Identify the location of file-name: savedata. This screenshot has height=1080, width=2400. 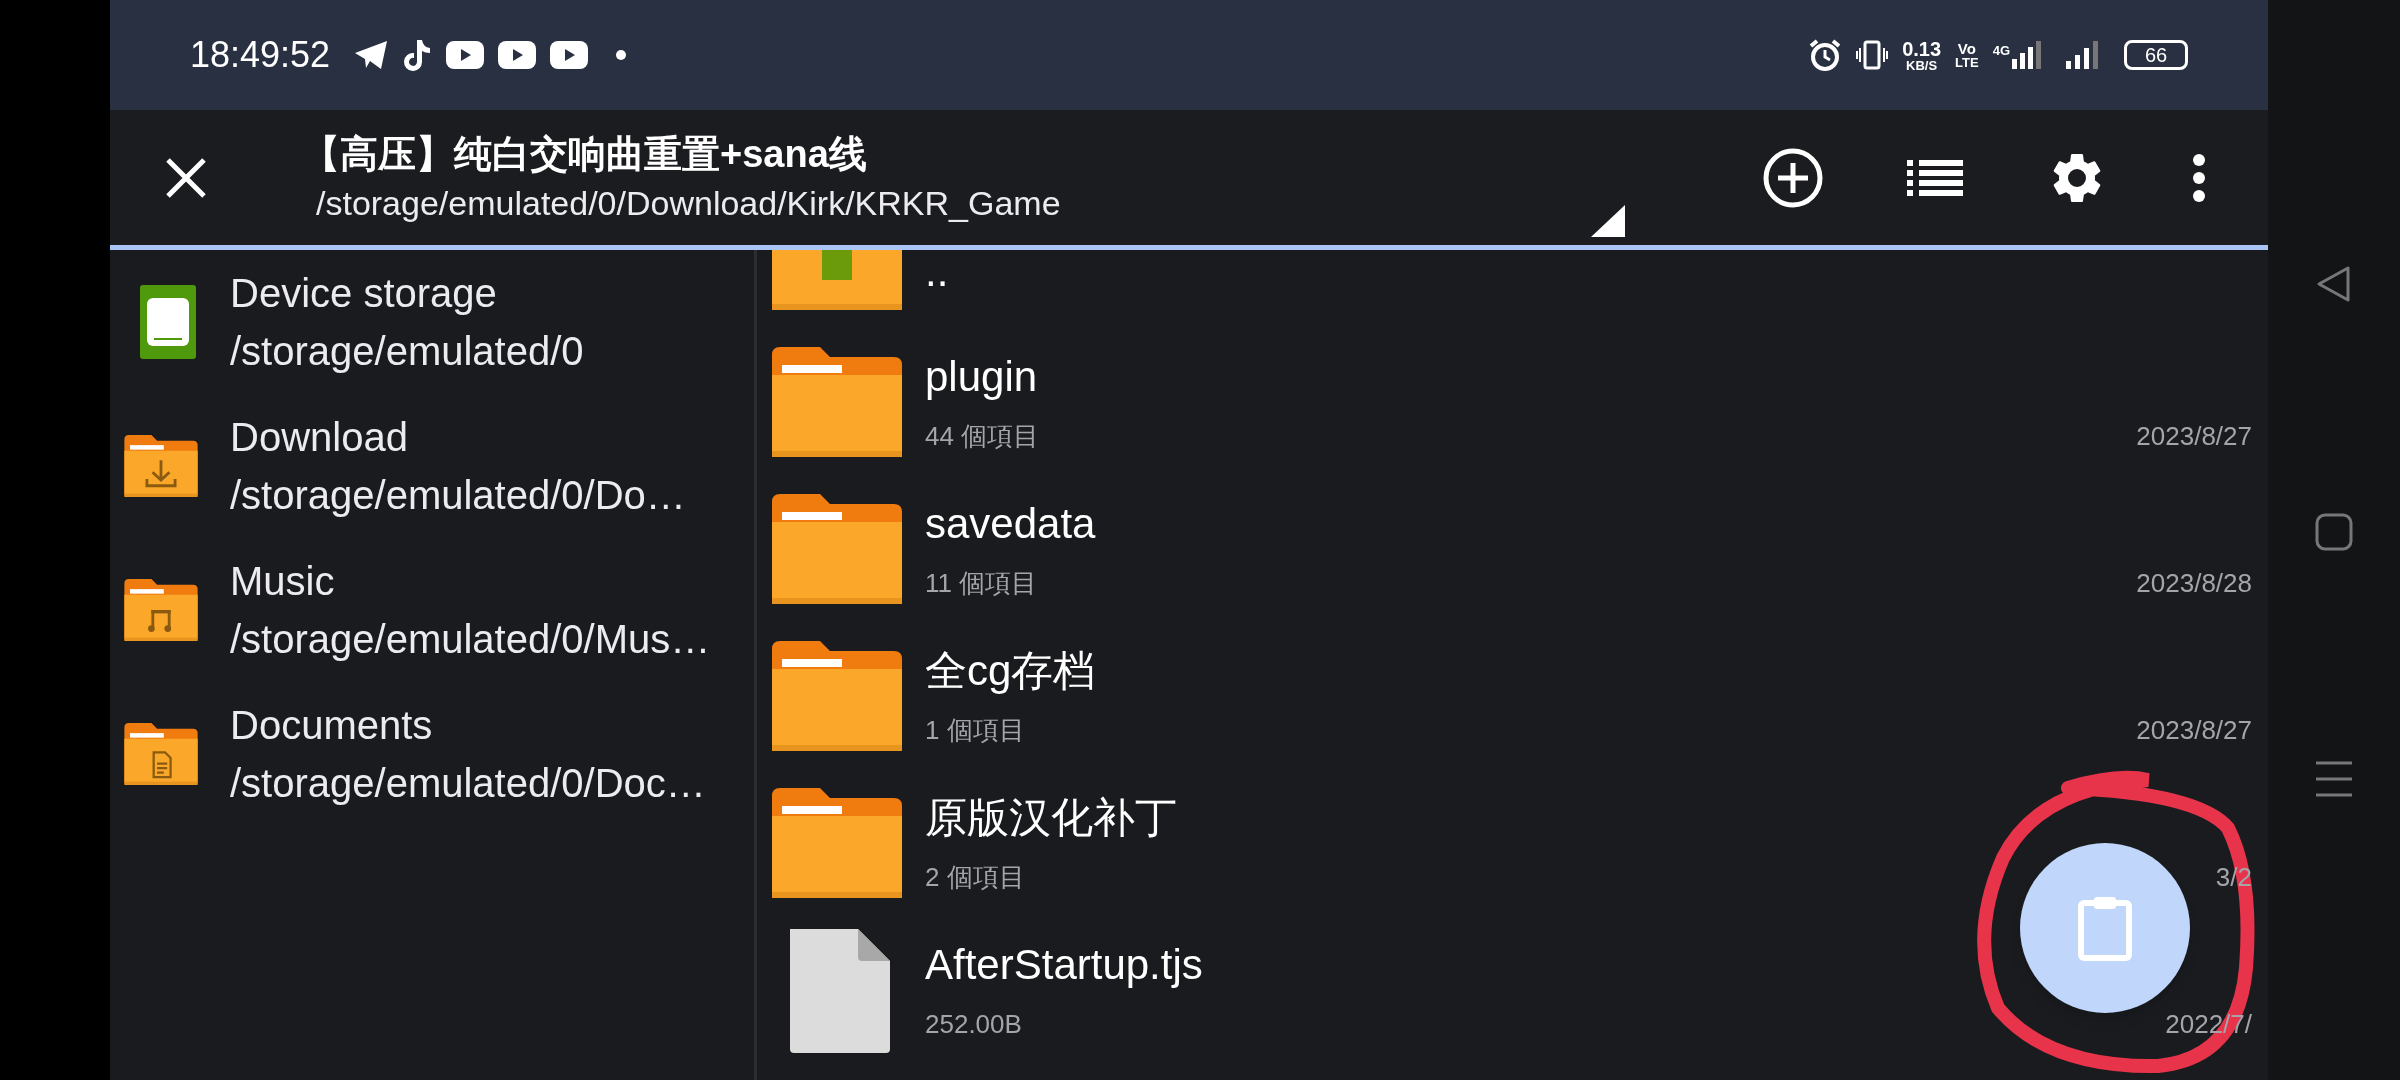
(1010, 523).